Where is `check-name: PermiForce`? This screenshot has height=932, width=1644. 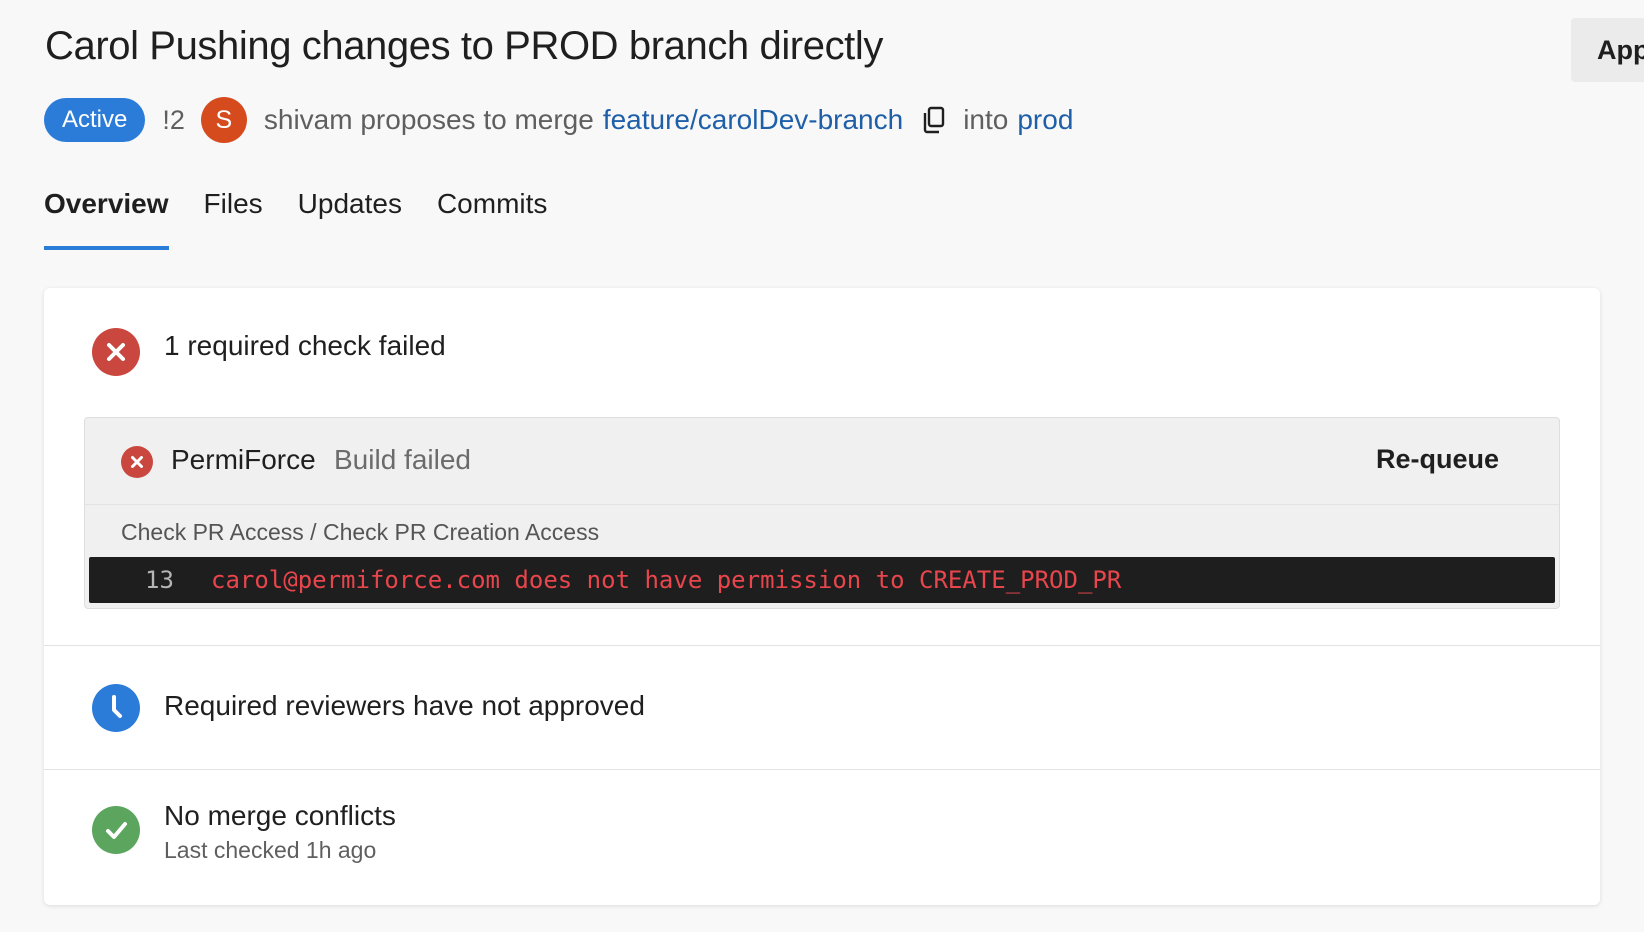 check-name: PermiForce is located at coordinates (243, 460).